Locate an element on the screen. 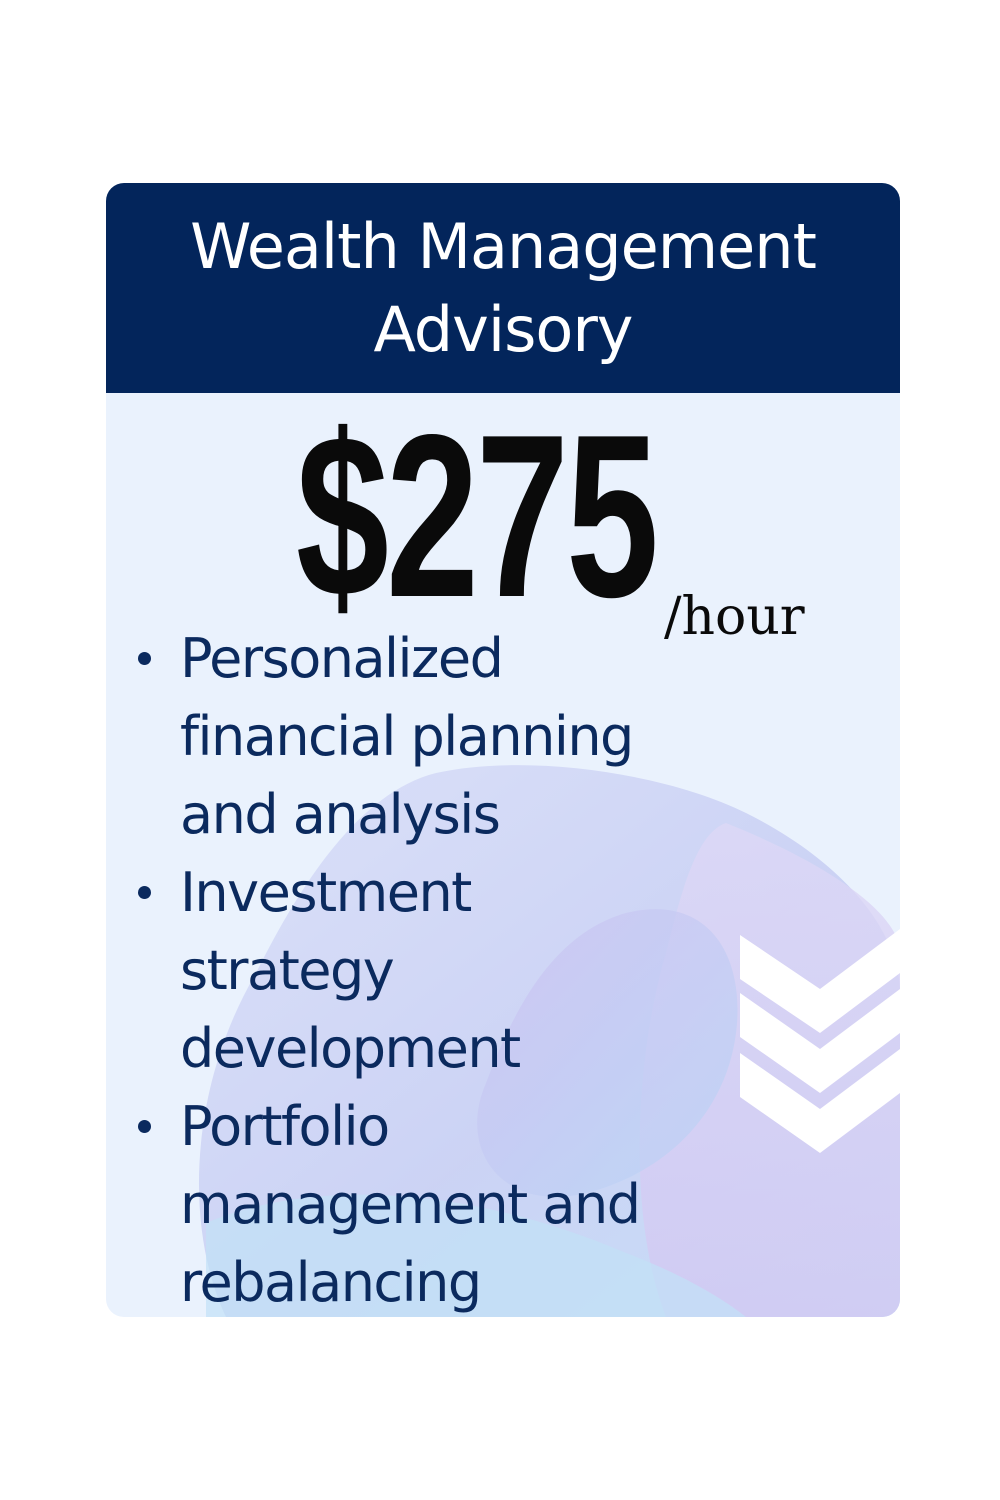  card-title: Wealth Management Advisory is located at coordinates (503, 288).